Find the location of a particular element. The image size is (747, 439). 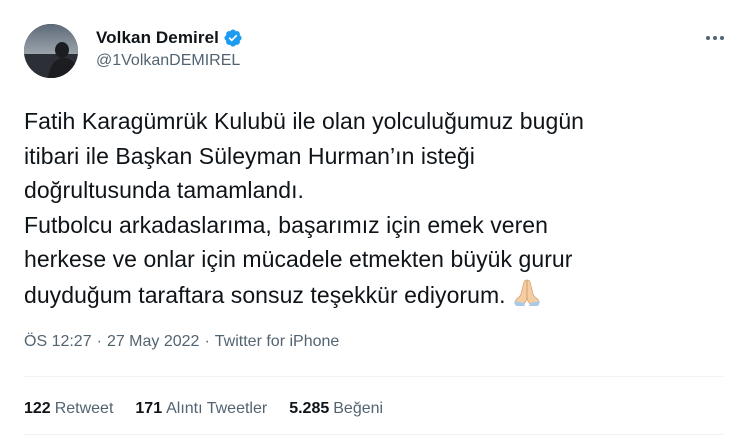

profile-photo-icon is located at coordinates (51, 51).